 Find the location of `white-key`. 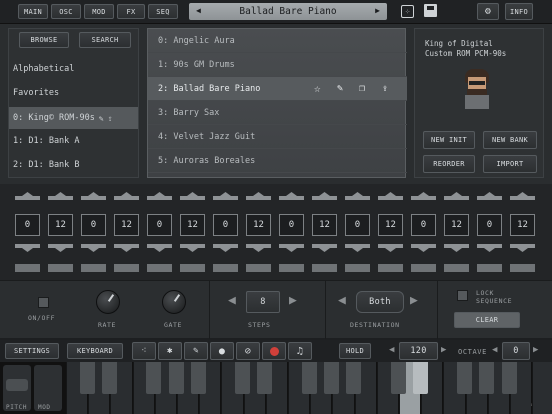

white-key is located at coordinates (542, 388).